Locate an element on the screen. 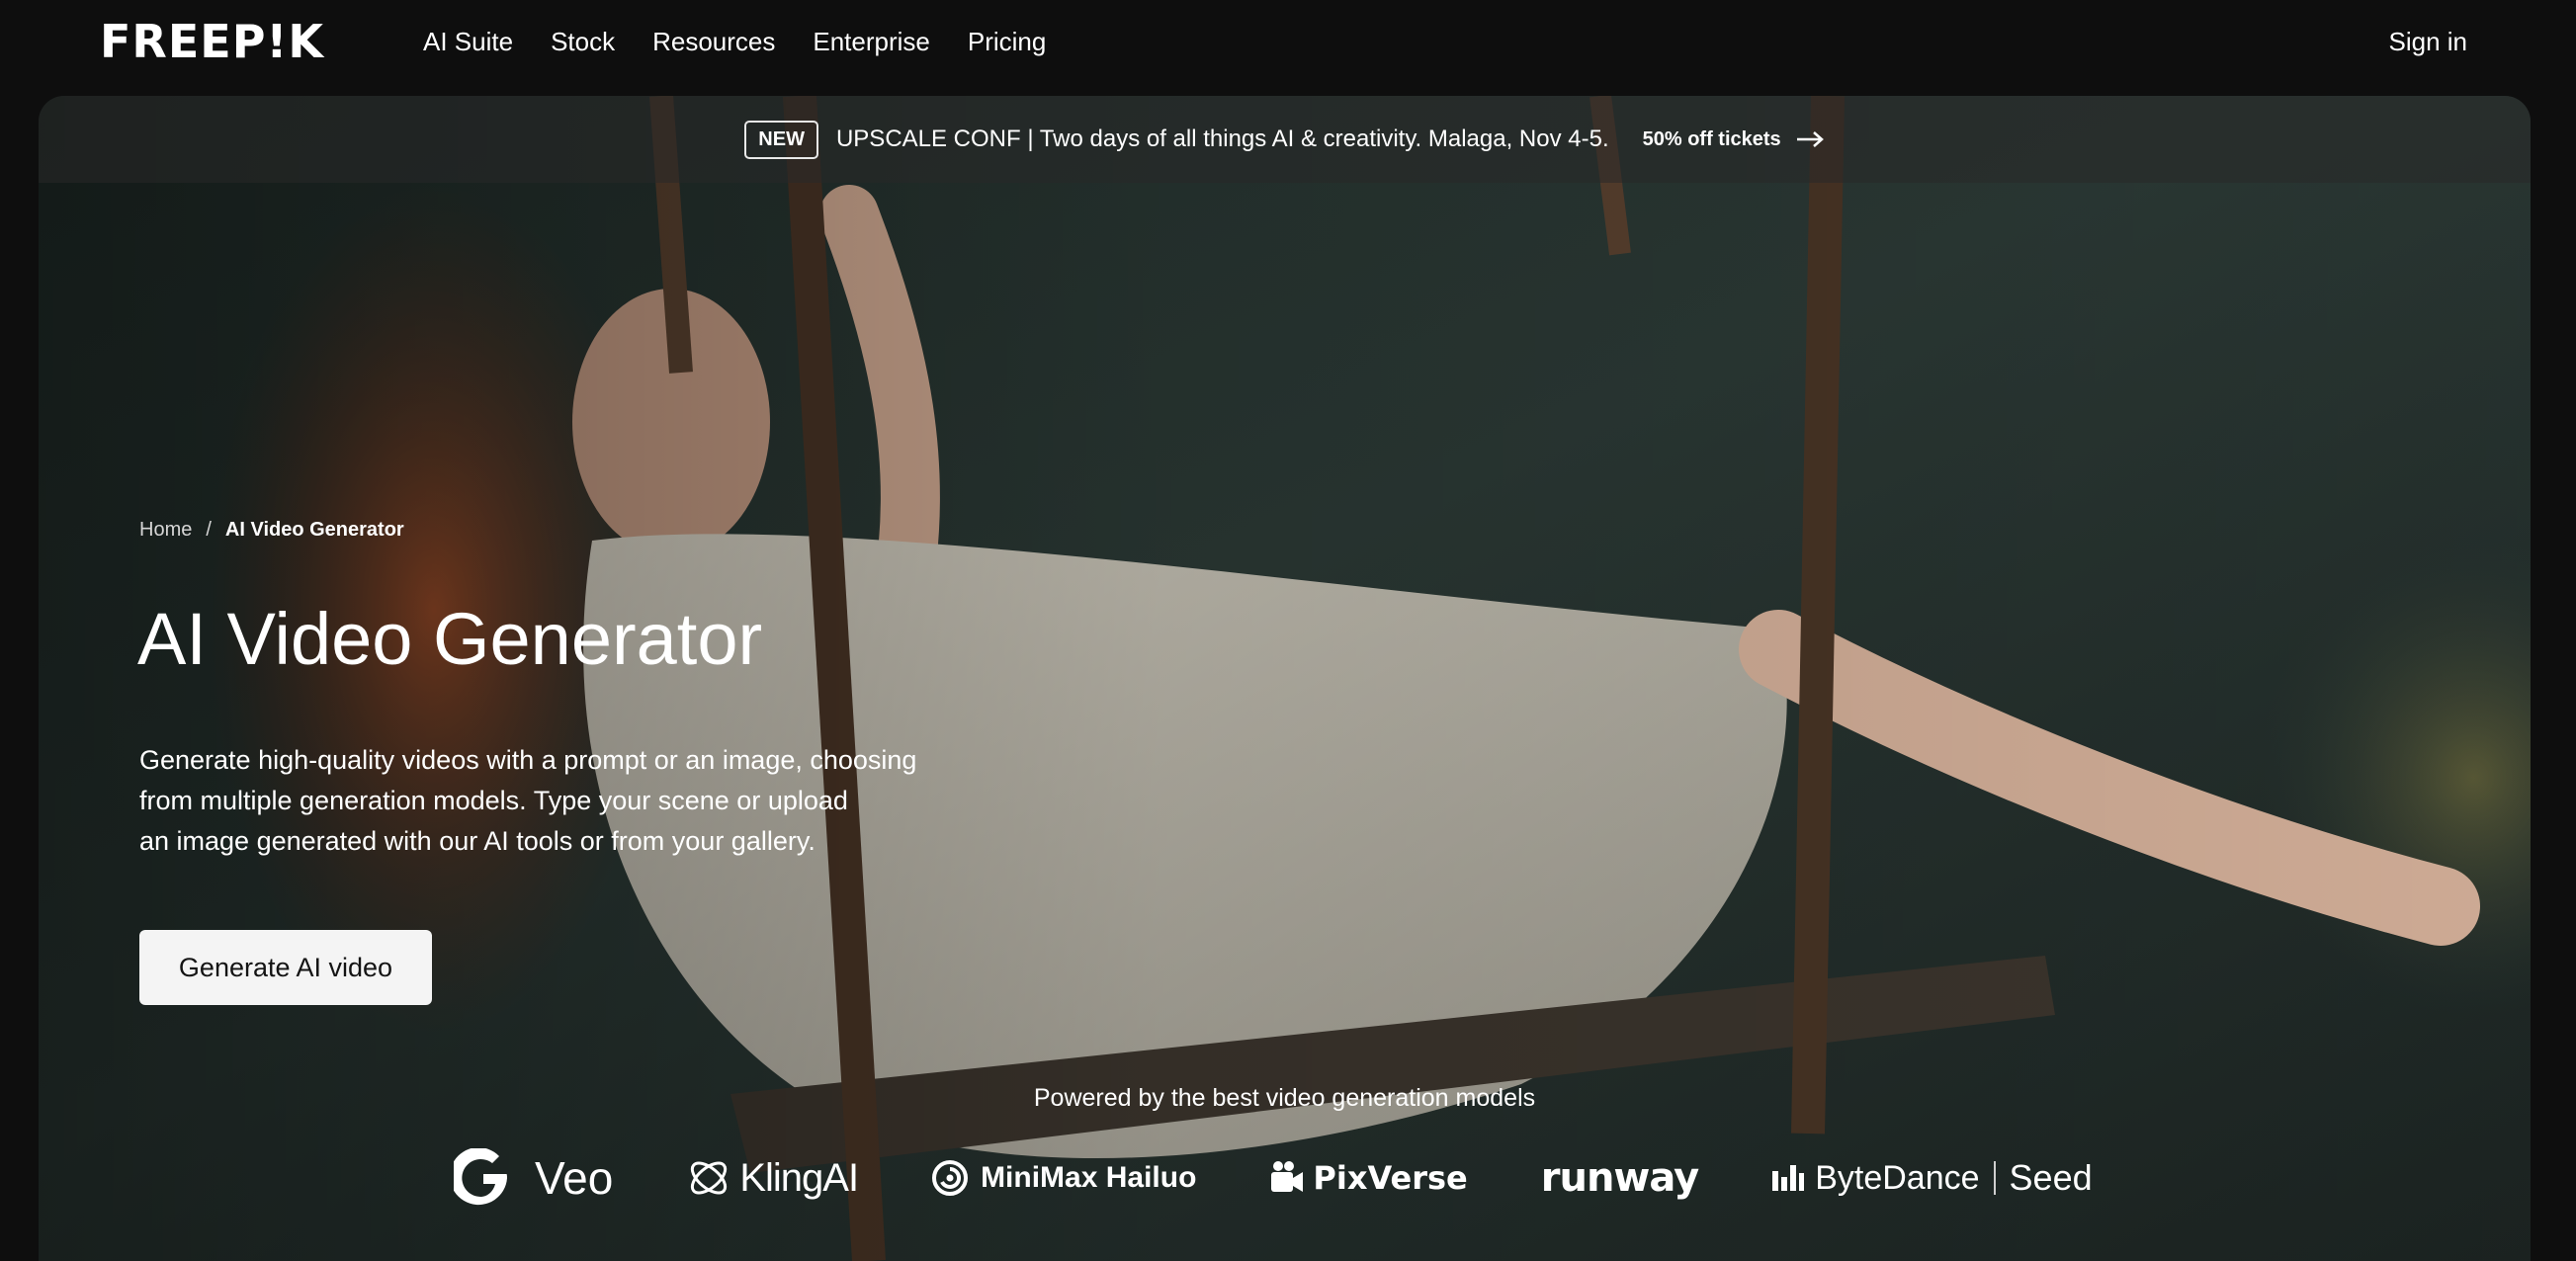  model-minimax-hailuo: MiniMax Hailuo is located at coordinates (1063, 1178).